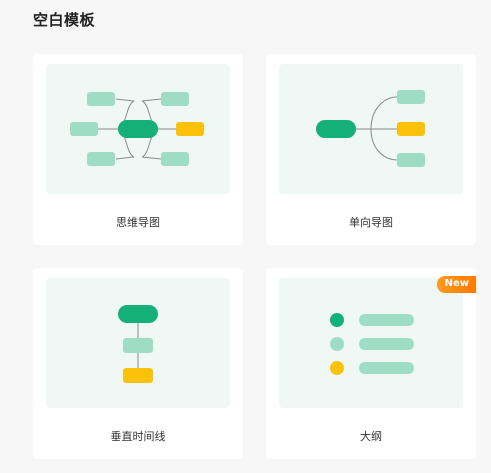  I want to click on template-label: 大纲, so click(371, 436).